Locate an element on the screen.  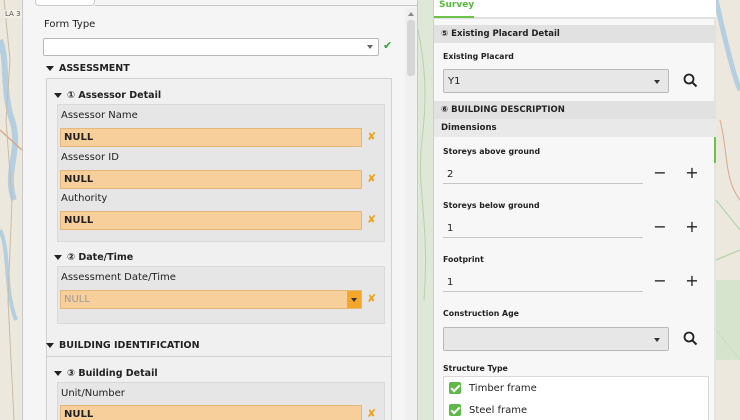
existing-placard-label: Existing Placard is located at coordinates (478, 56).